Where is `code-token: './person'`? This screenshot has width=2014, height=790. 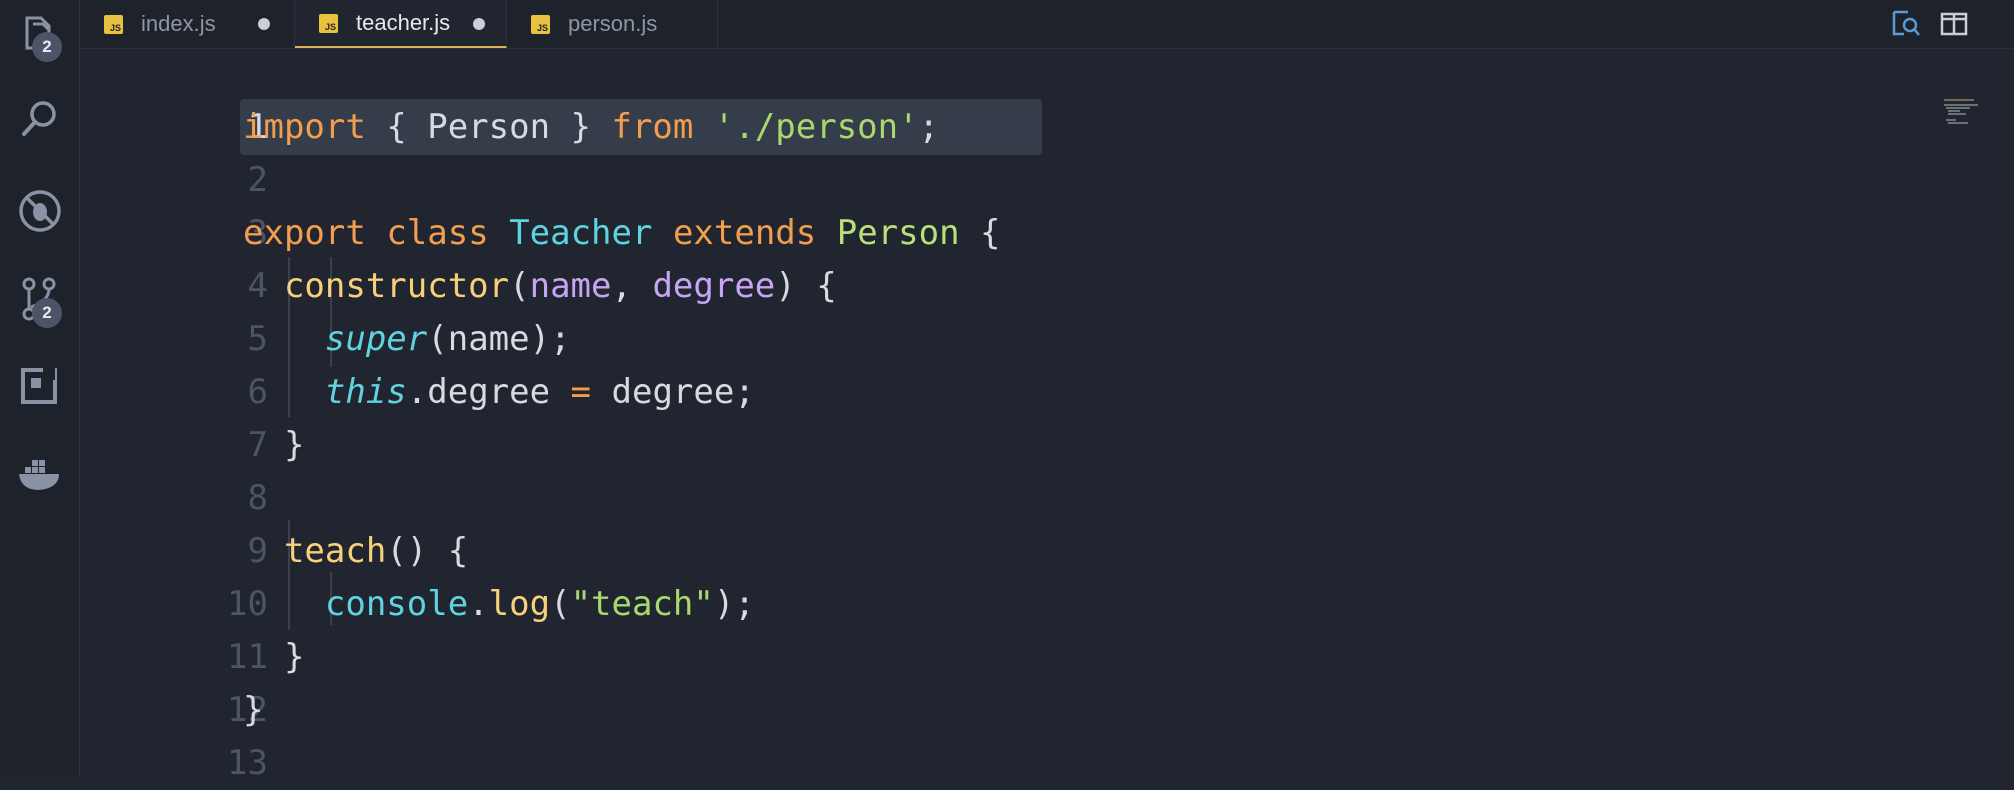
code-token: './person' is located at coordinates (816, 127).